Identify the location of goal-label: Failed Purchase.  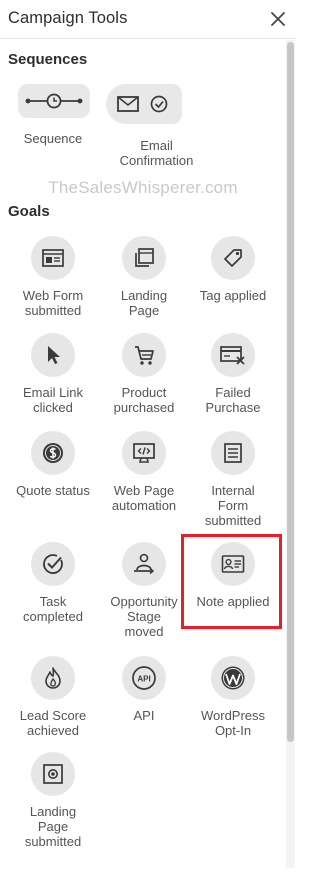
(233, 400).